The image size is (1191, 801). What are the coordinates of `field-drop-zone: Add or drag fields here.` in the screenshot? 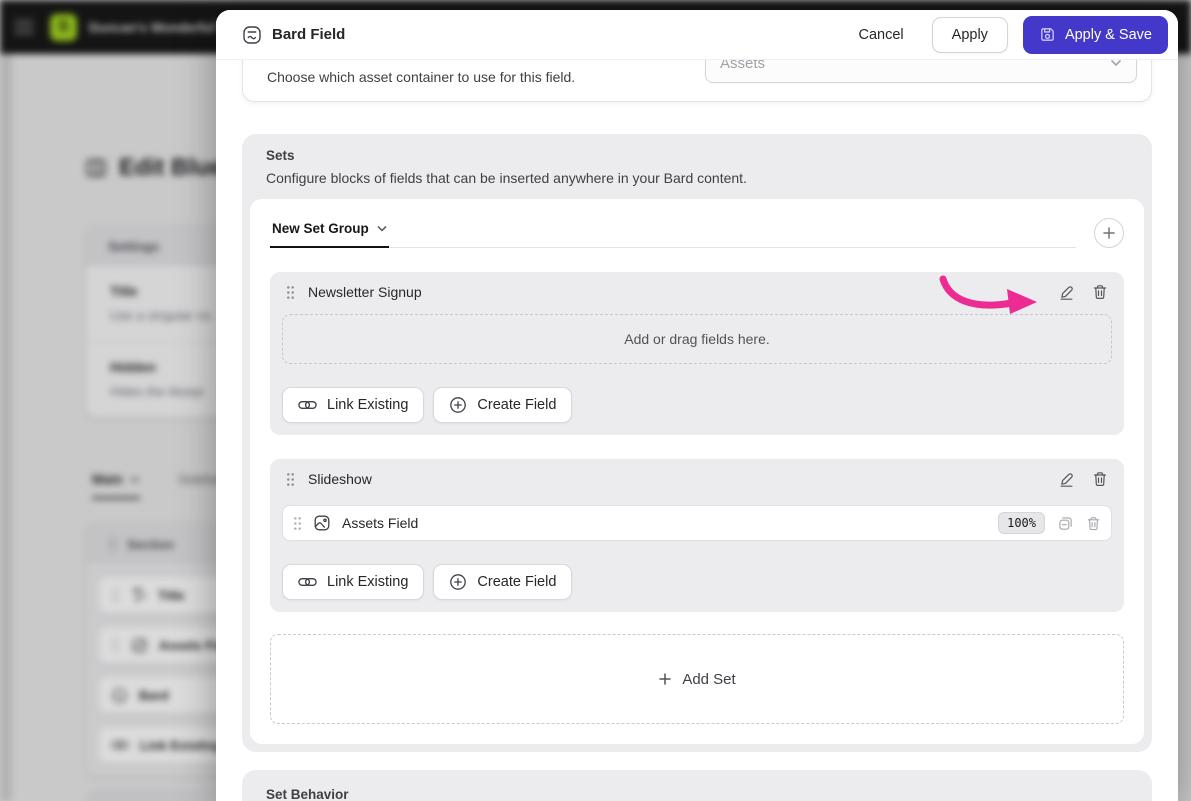 It's located at (697, 339).